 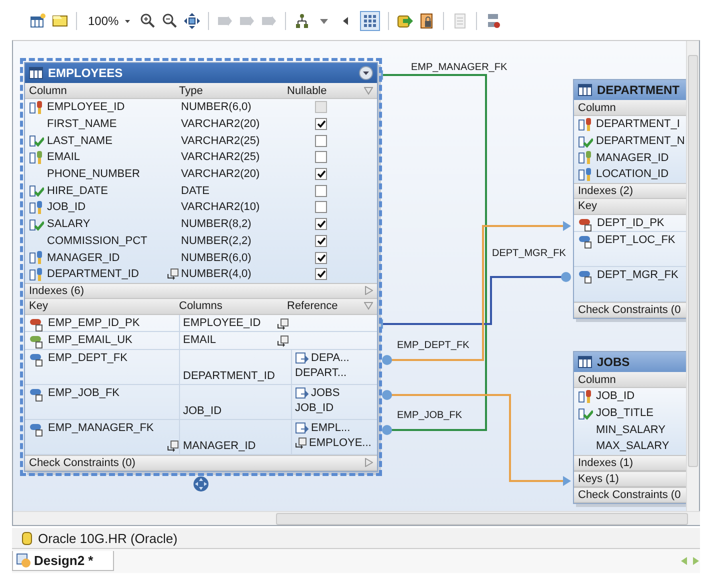 What do you see at coordinates (325, 306) in the screenshot?
I see `column-header: Reference` at bounding box center [325, 306].